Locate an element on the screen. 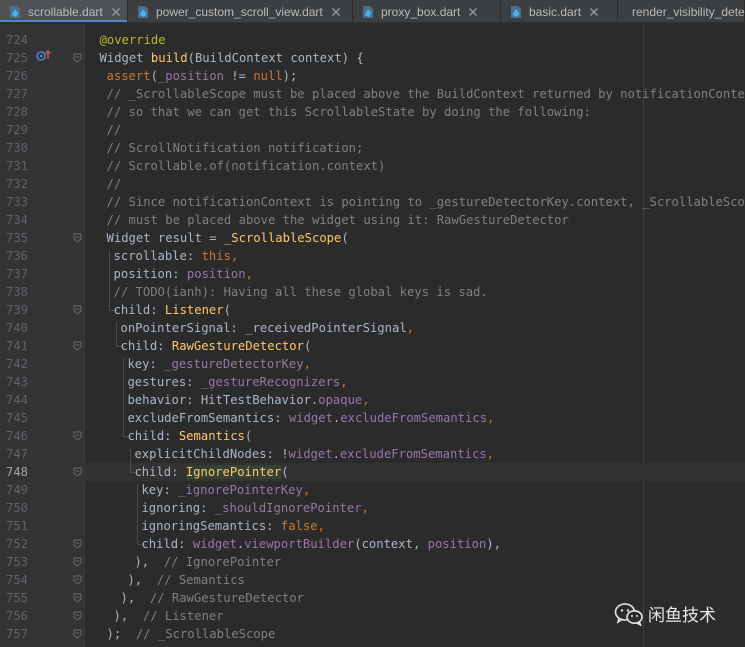 The image size is (745, 647). wechat-logo-icon is located at coordinates (628, 614).